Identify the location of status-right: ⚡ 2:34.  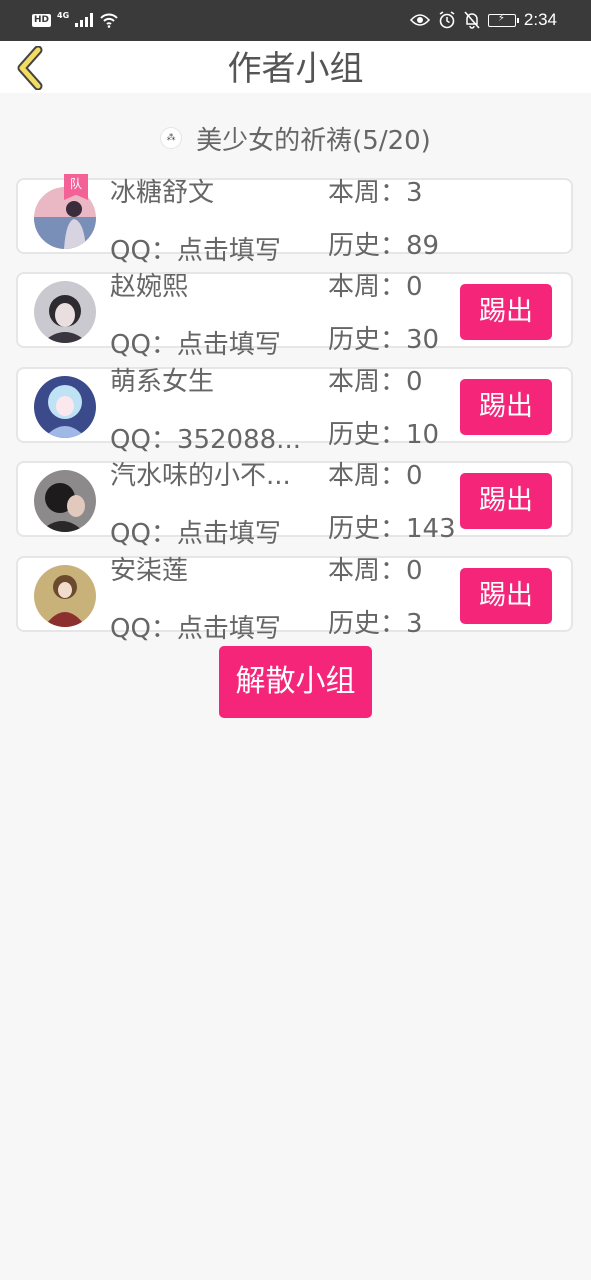
(483, 20).